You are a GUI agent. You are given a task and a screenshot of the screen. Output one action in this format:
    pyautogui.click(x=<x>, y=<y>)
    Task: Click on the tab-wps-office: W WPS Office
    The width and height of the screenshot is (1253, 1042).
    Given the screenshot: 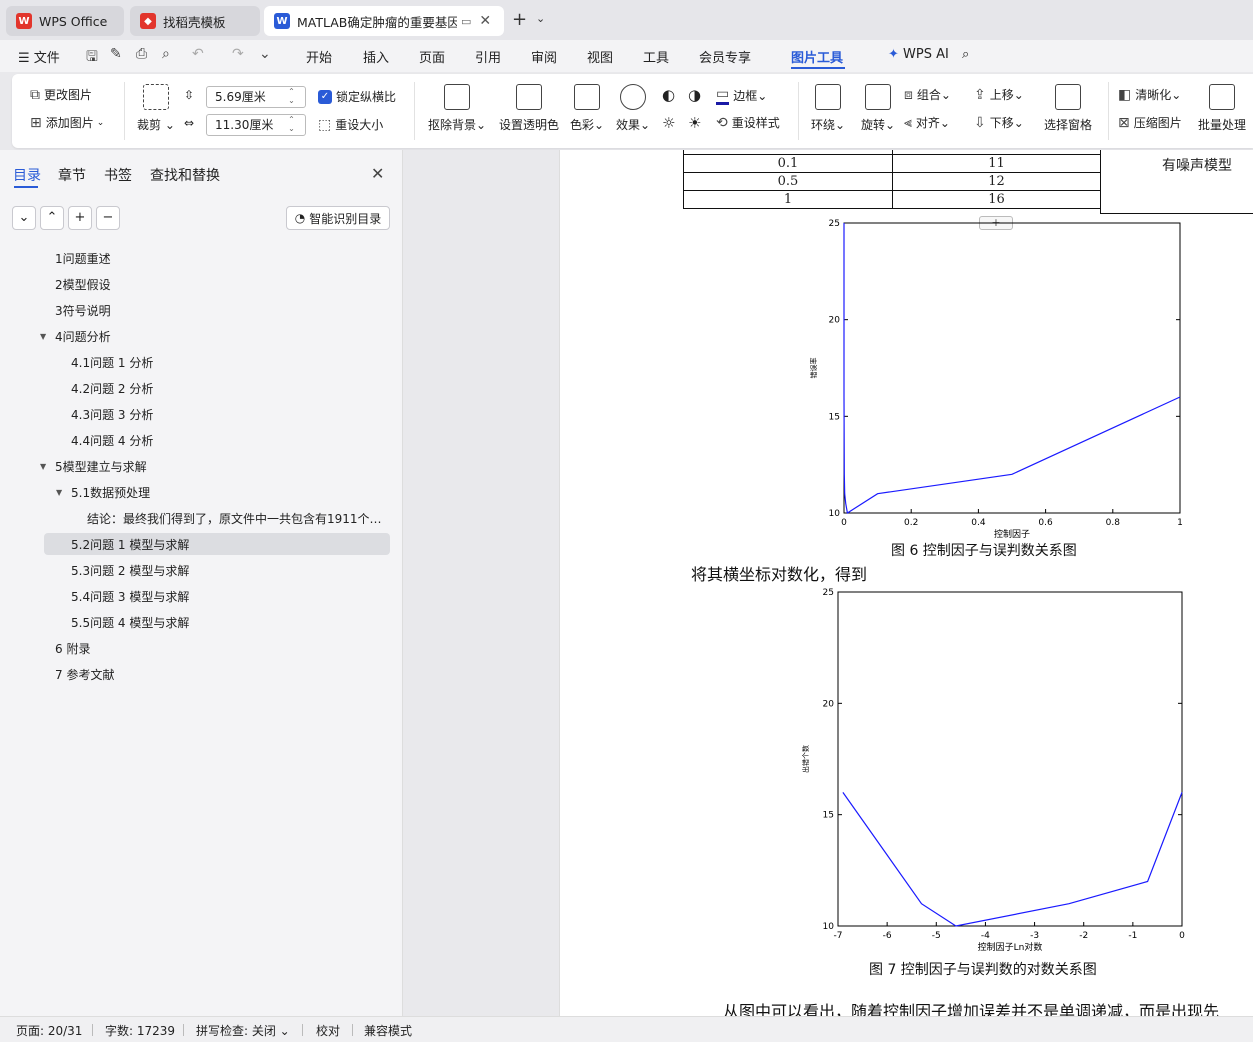 What is the action you would take?
    pyautogui.click(x=65, y=21)
    